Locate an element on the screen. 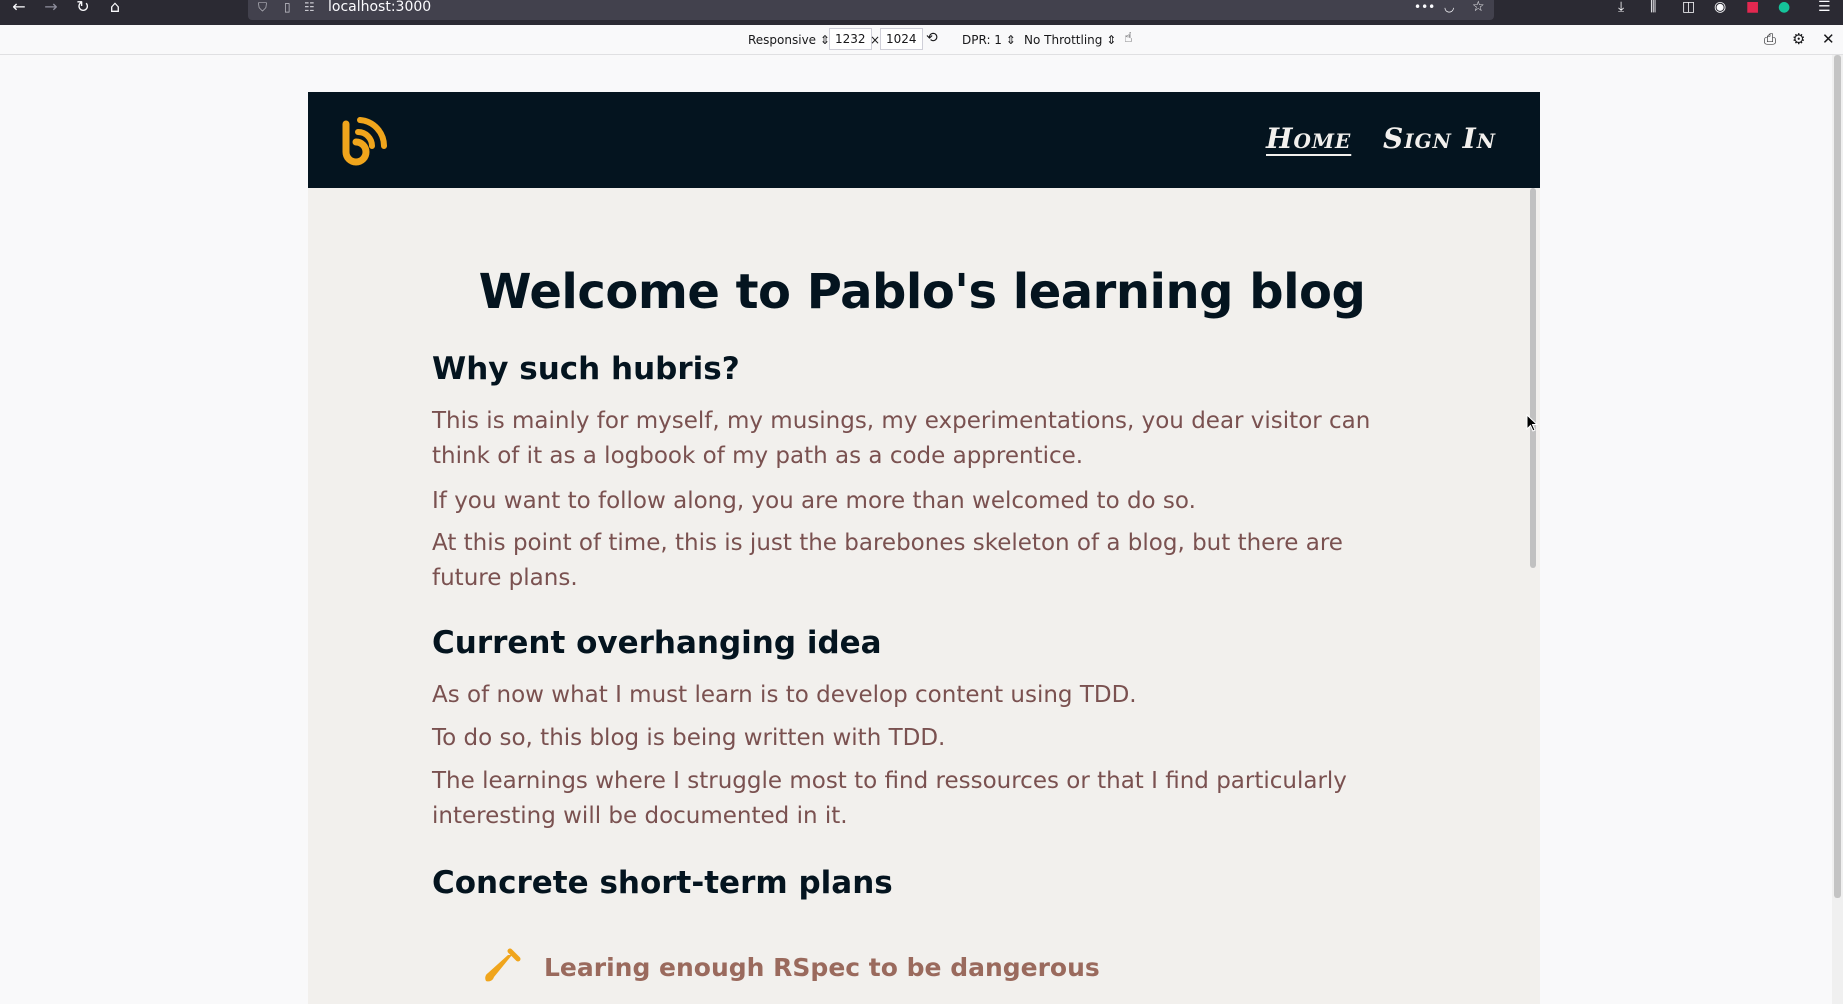  download-icon: ⤓ is located at coordinates (1621, 7).